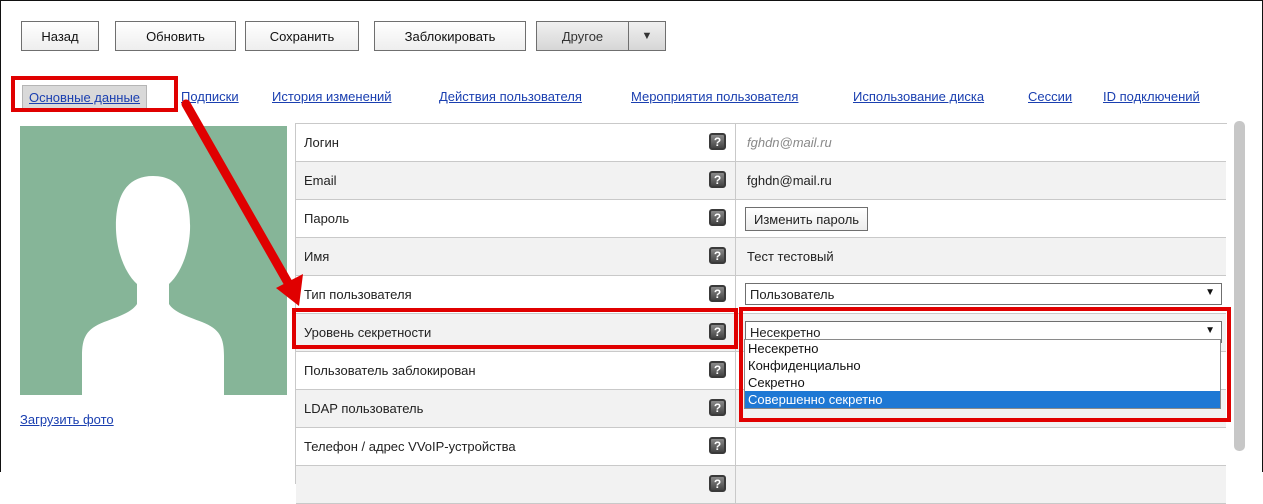  What do you see at coordinates (582, 36) in the screenshot?
I see `other-button: Другое` at bounding box center [582, 36].